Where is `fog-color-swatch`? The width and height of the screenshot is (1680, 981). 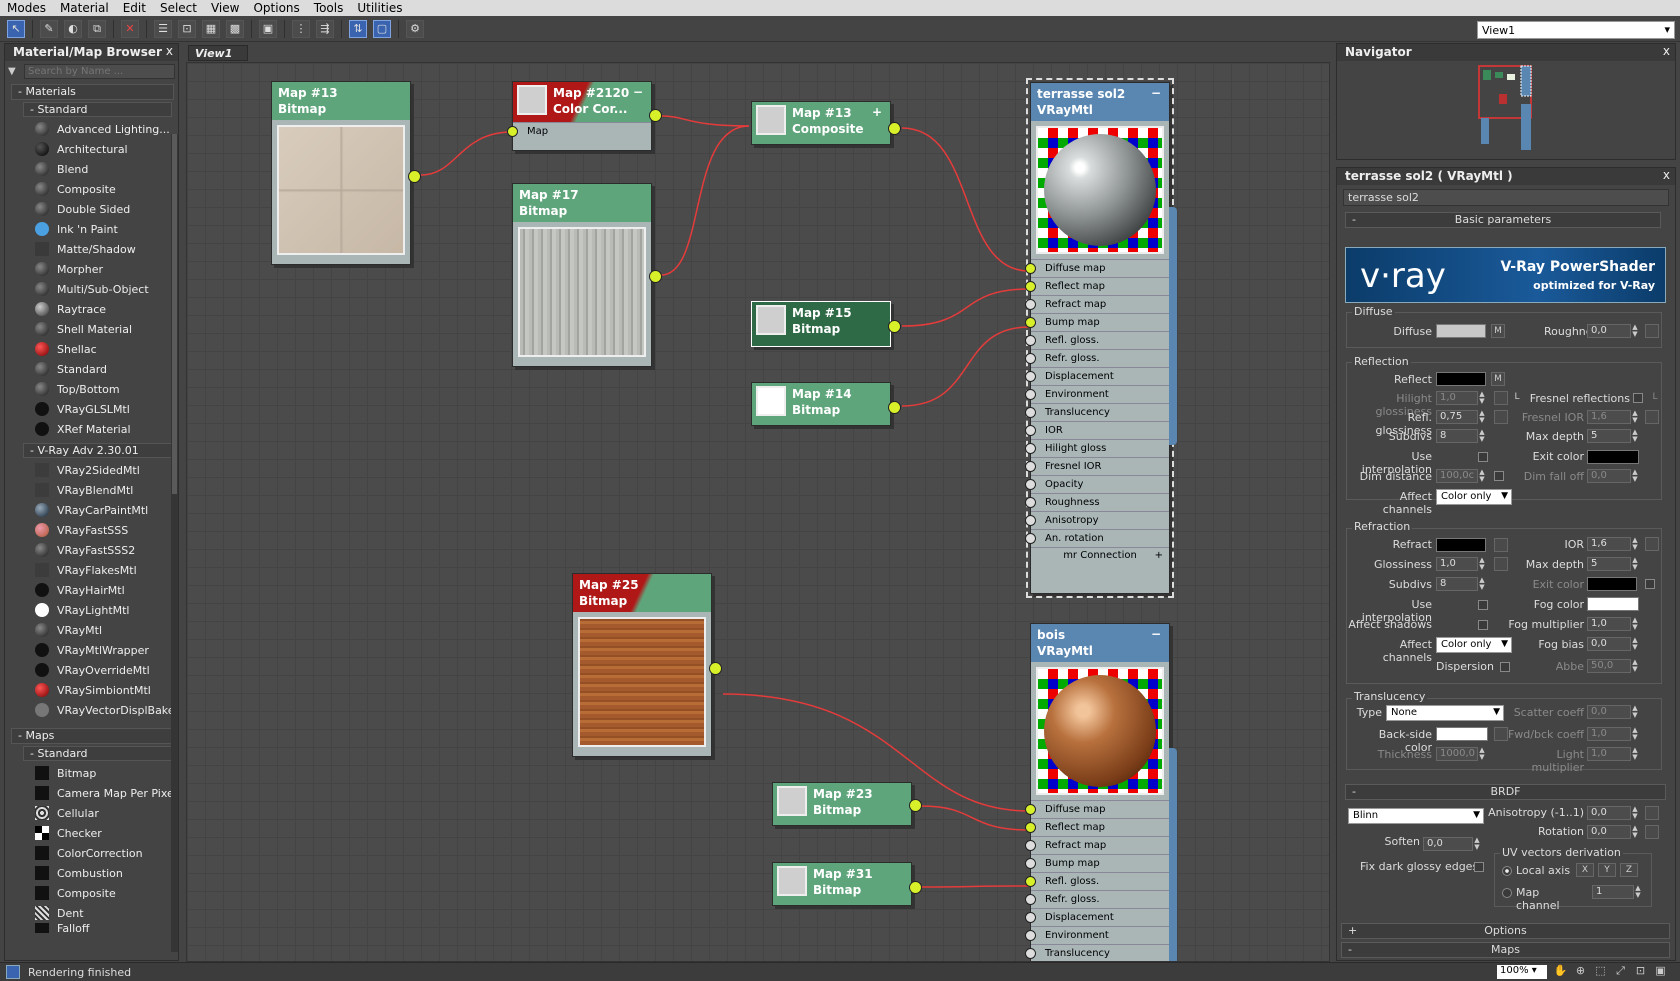 fog-color-swatch is located at coordinates (1613, 604).